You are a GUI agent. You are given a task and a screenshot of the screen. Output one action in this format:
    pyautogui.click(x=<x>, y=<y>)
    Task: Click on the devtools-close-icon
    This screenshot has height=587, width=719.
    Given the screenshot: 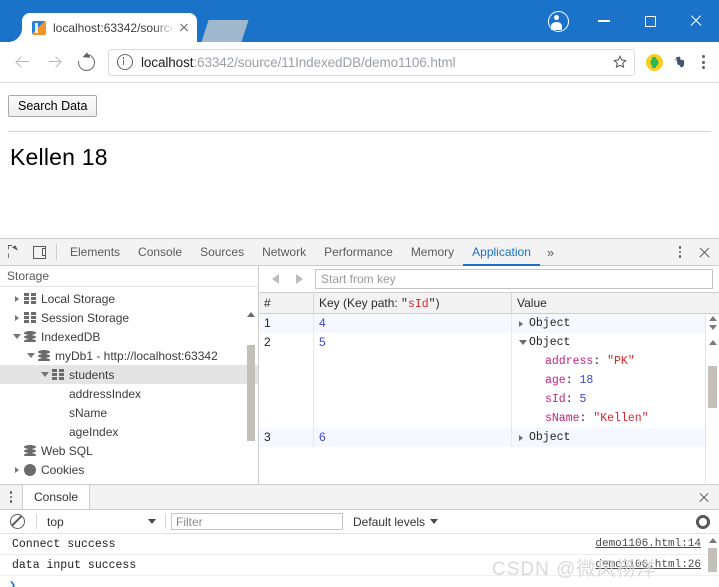 What is the action you would take?
    pyautogui.click(x=704, y=252)
    